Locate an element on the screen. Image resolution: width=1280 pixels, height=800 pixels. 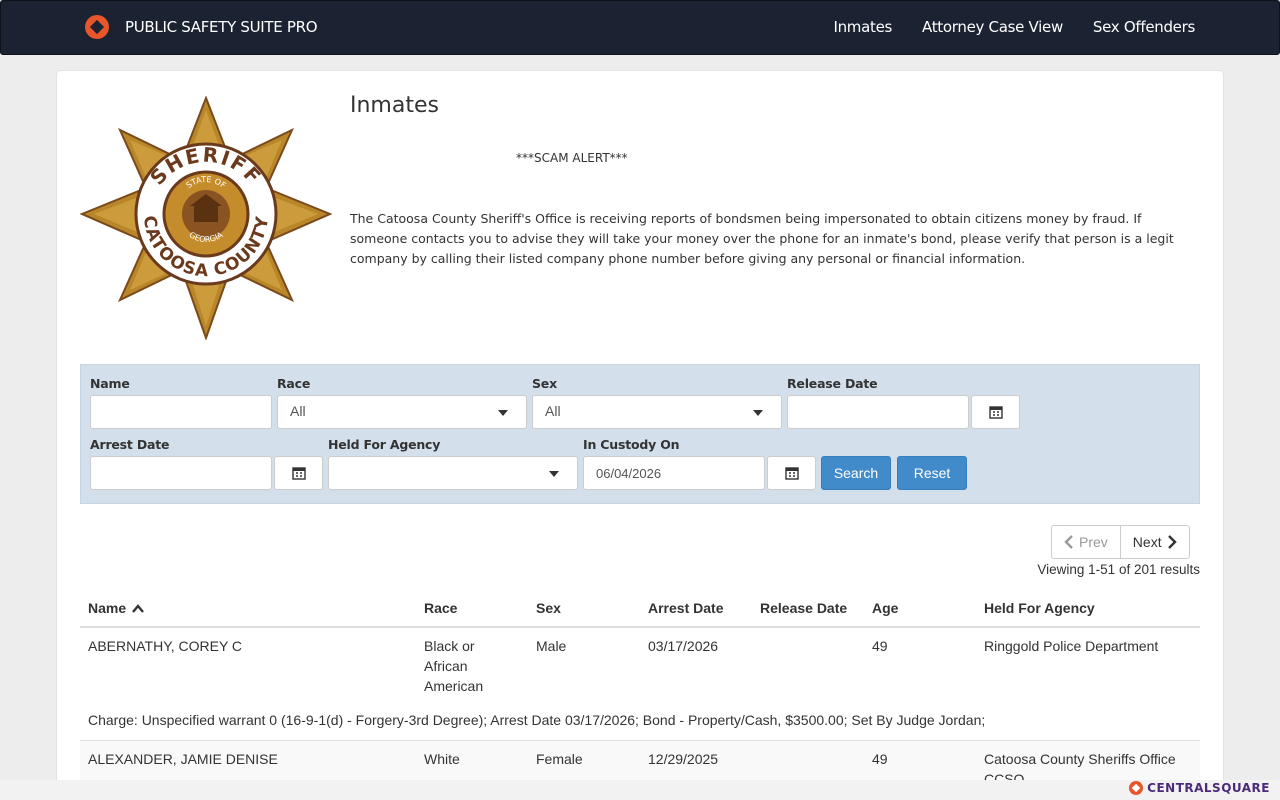
in-custody-on-input is located at coordinates (674, 473).